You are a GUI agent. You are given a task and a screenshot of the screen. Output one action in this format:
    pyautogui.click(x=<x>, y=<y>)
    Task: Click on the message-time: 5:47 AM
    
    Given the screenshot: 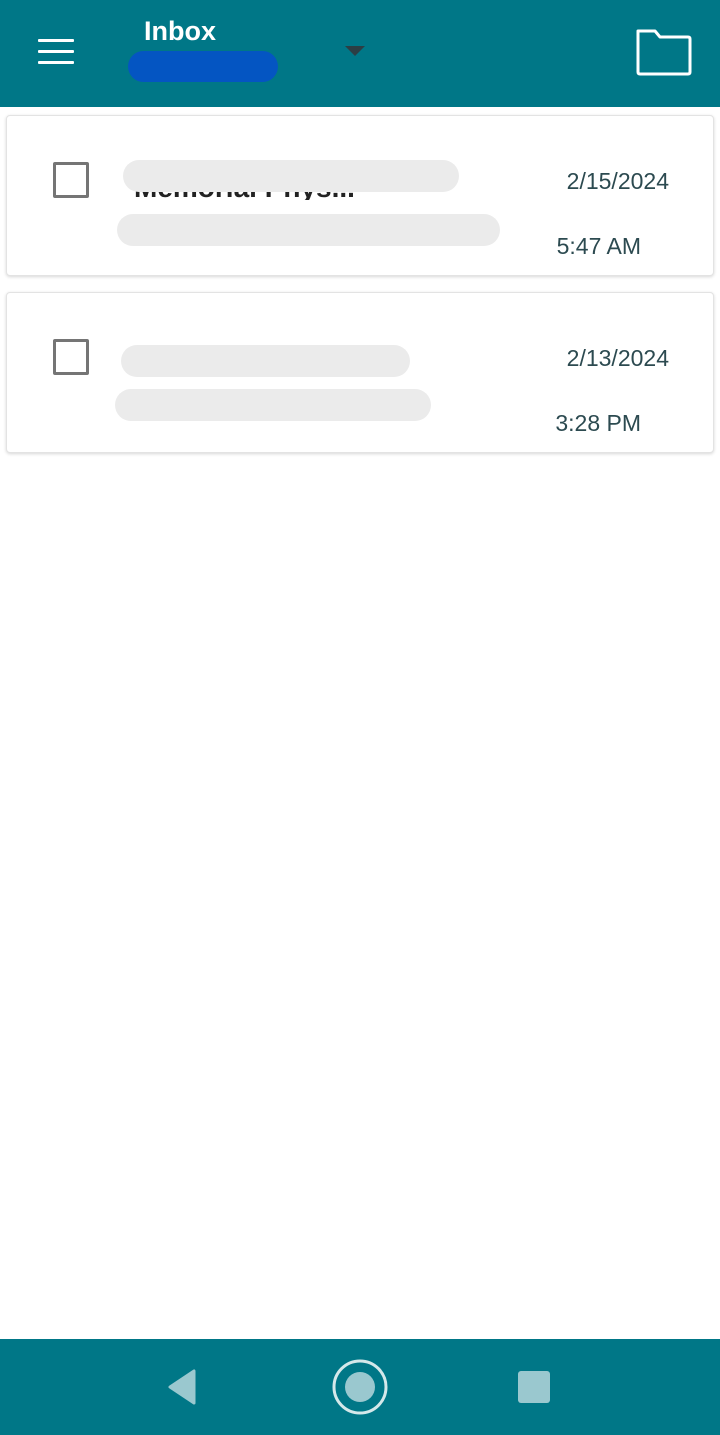 What is the action you would take?
    pyautogui.click(x=598, y=246)
    